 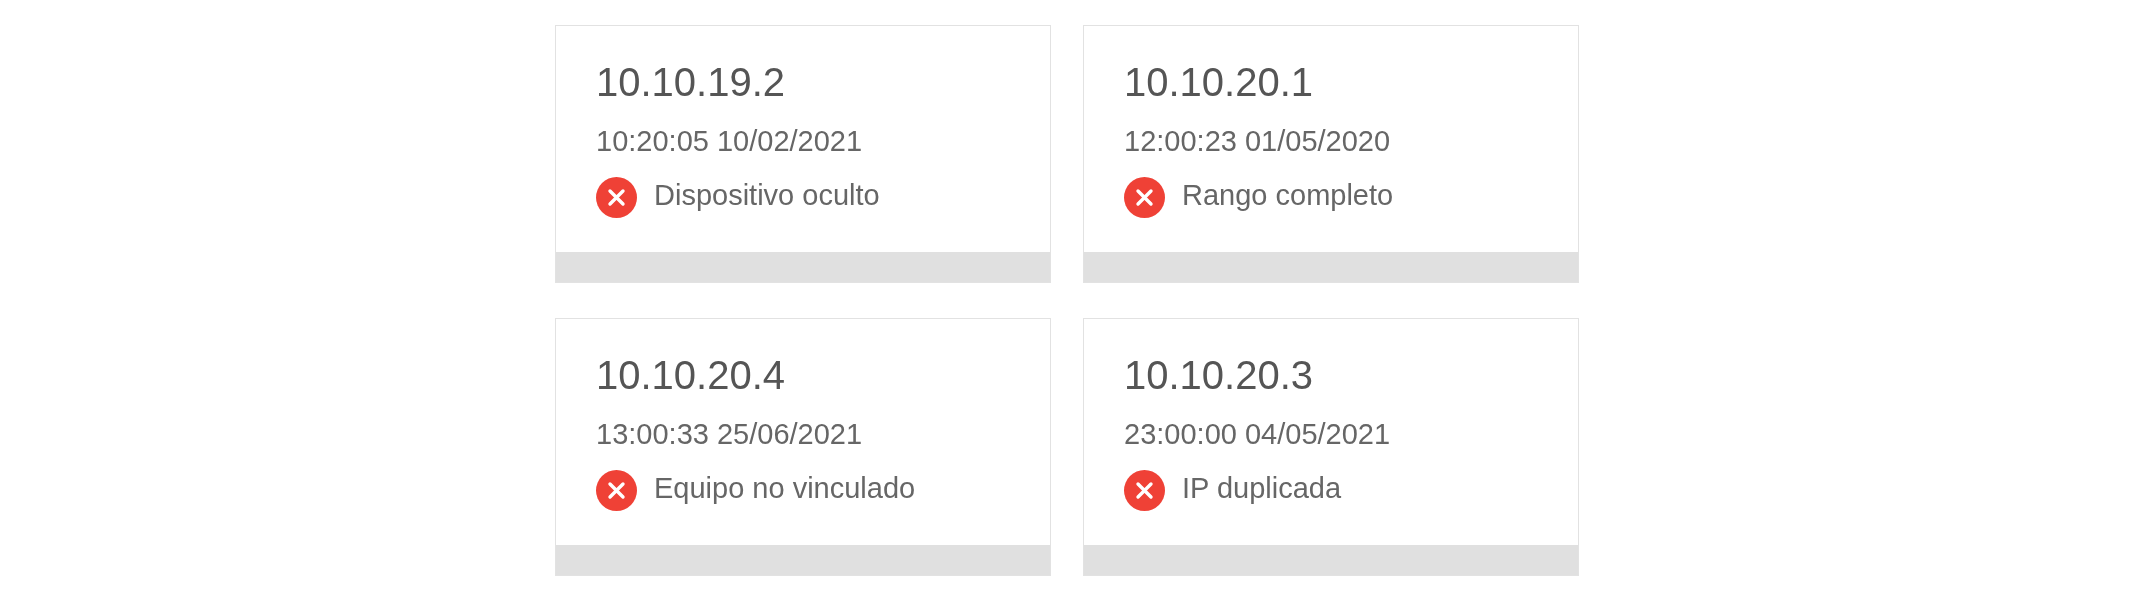 I want to click on timestamp: 12:00:23 01/05/2020, so click(x=1257, y=141).